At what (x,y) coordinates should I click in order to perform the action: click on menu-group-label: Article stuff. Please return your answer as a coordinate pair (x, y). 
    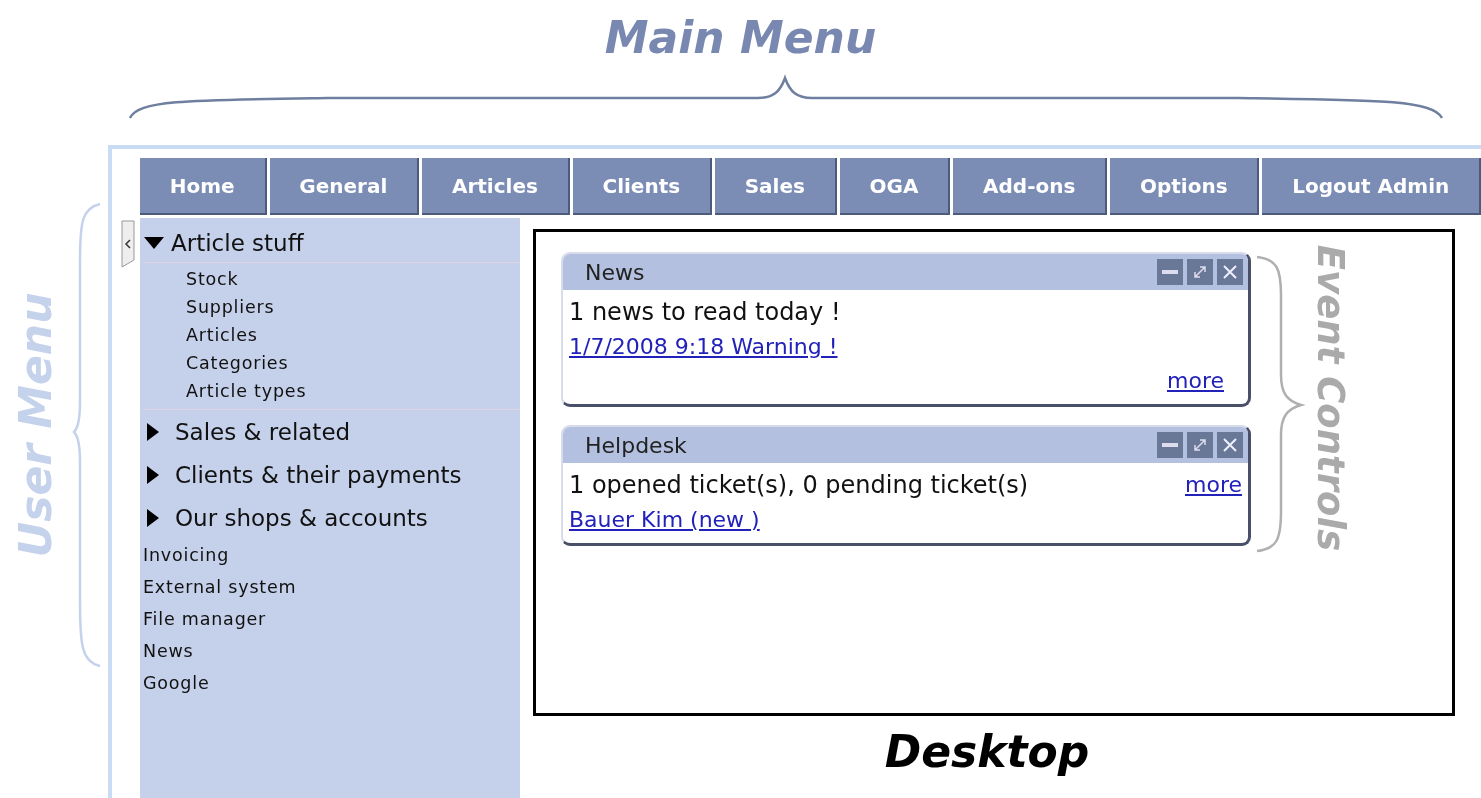
    Looking at the image, I should click on (237, 243).